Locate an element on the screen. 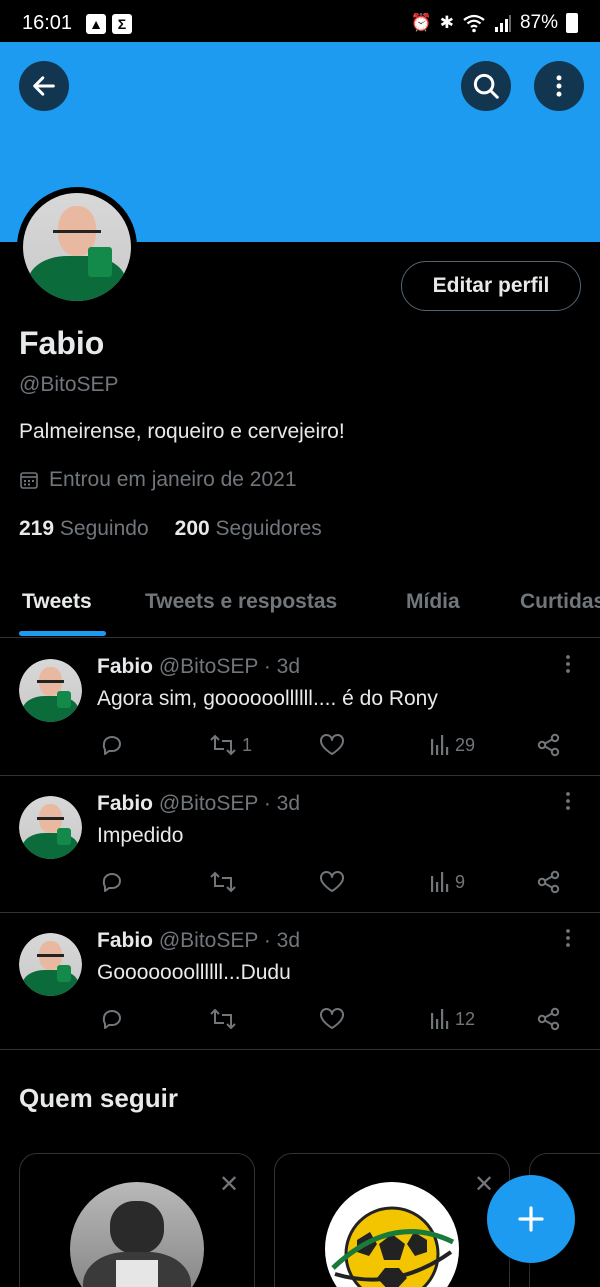 Image resolution: width=600 pixels, height=1287 pixels. tweet-actions: 9 is located at coordinates (335, 882).